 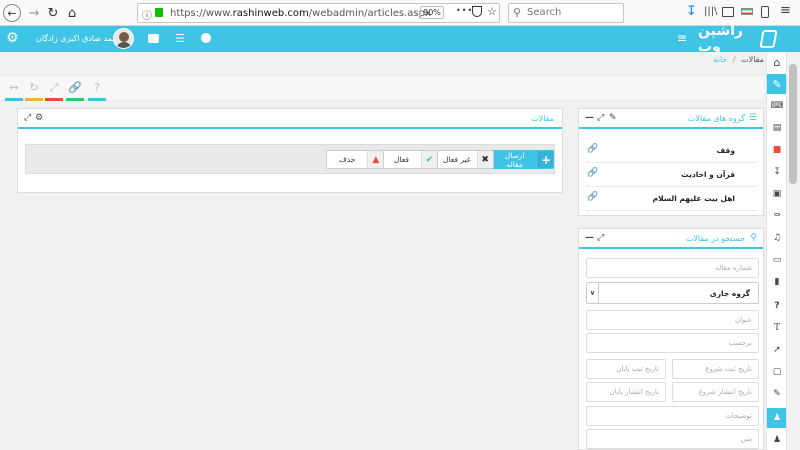 What do you see at coordinates (672, 439) in the screenshot?
I see `text-field` at bounding box center [672, 439].